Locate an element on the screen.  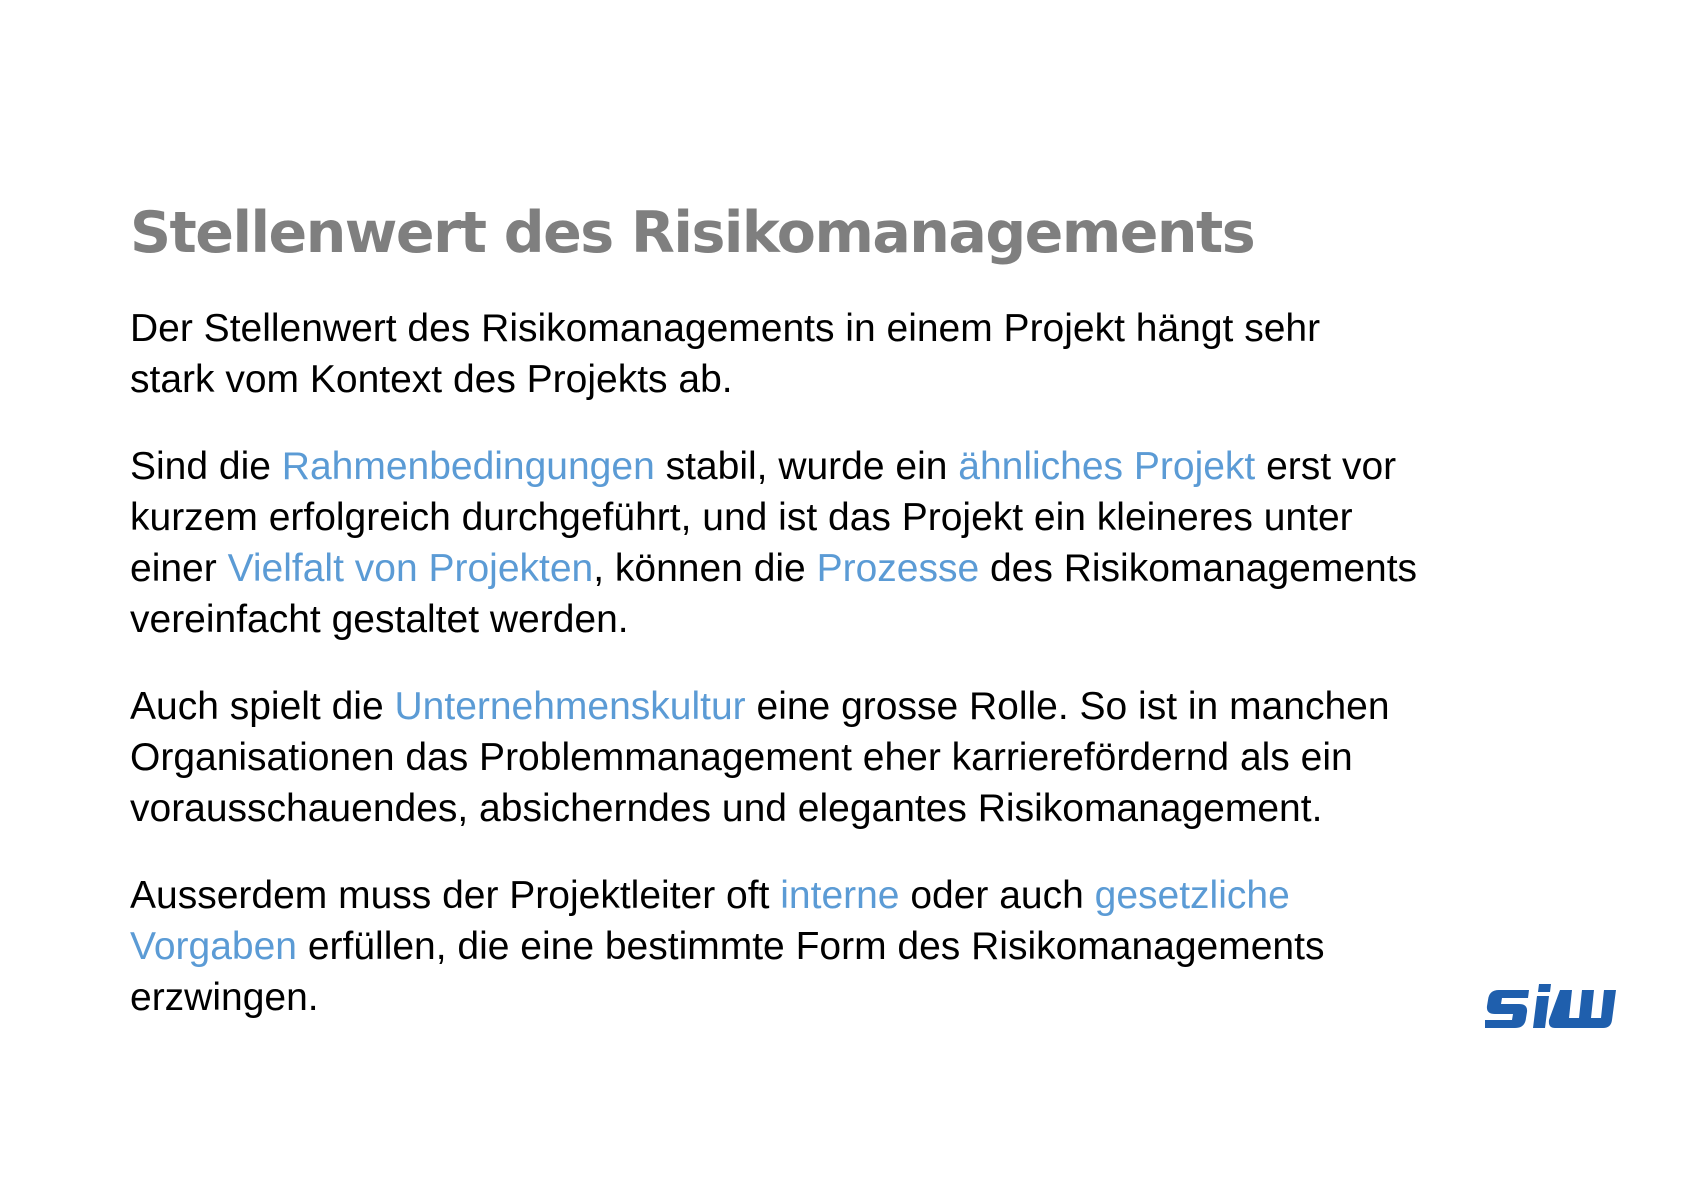
body-text: einer is located at coordinates (179, 568).